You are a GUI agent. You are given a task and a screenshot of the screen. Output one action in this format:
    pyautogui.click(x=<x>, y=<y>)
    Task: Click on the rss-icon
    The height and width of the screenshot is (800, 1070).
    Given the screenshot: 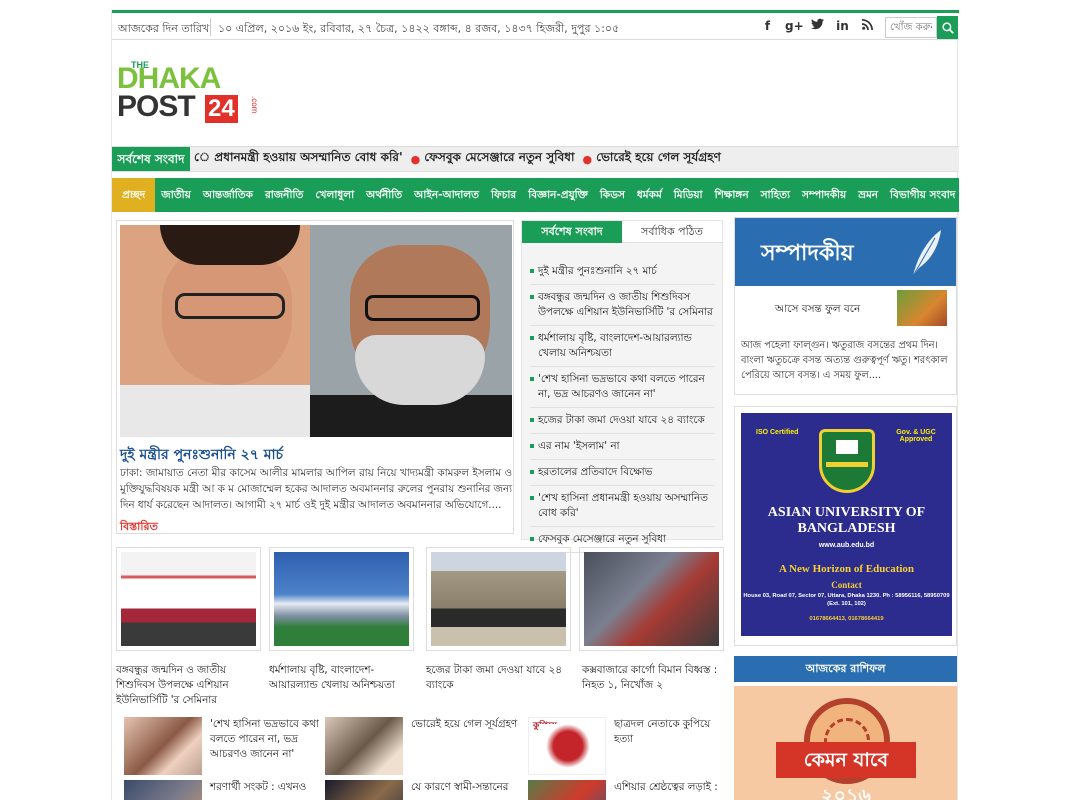 What is the action you would take?
    pyautogui.click(x=867, y=26)
    